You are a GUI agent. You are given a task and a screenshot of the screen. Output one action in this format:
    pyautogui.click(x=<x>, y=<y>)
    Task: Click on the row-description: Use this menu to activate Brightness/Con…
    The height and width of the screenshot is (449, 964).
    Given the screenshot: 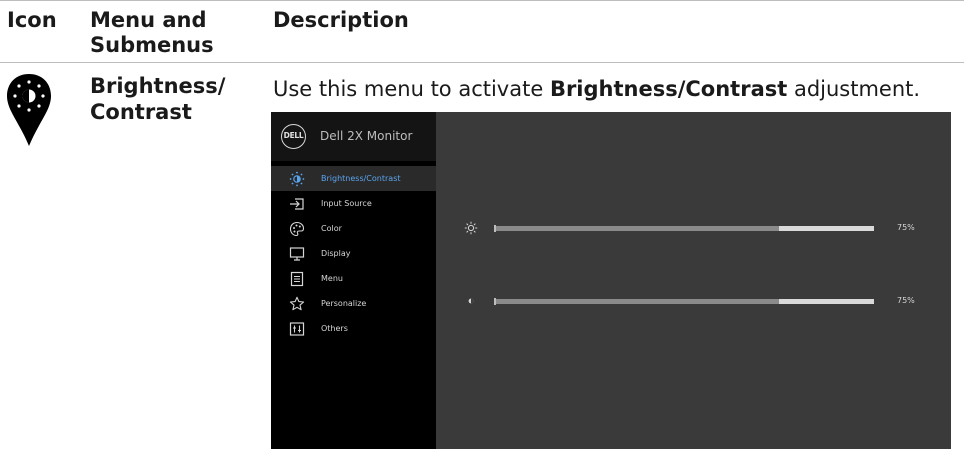 What is the action you would take?
    pyautogui.click(x=596, y=89)
    